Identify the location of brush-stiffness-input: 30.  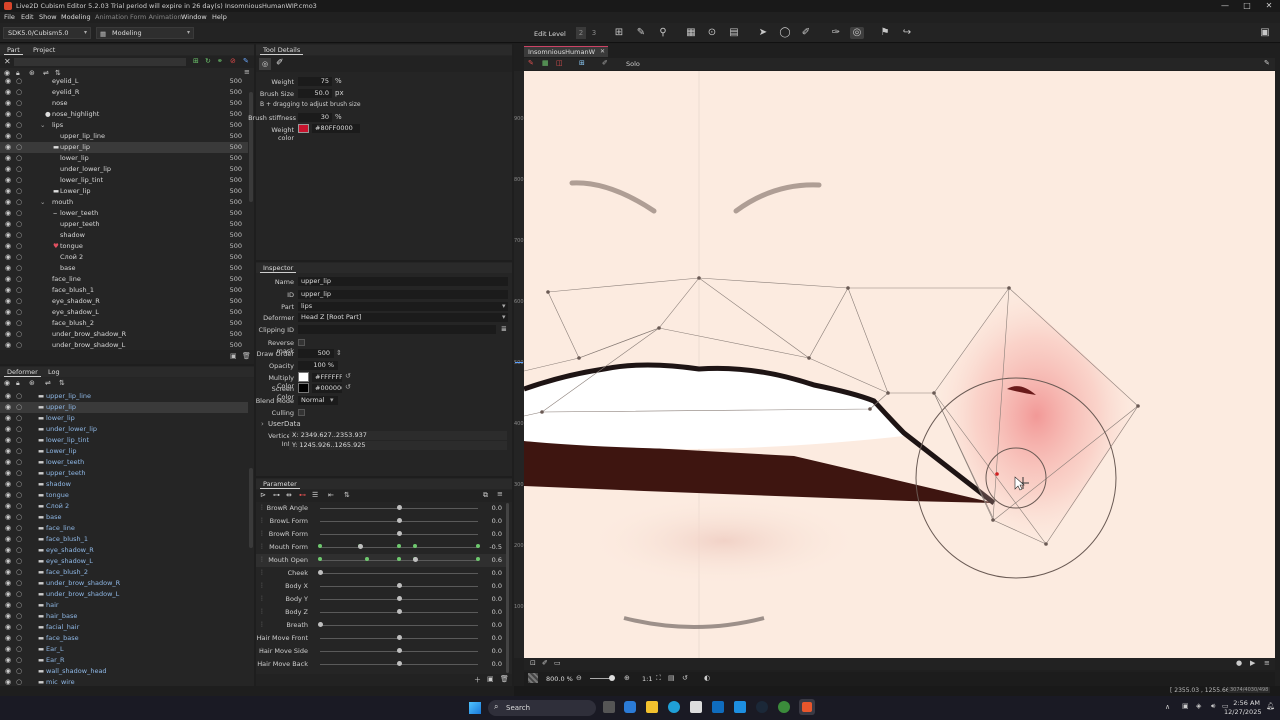
(315, 117).